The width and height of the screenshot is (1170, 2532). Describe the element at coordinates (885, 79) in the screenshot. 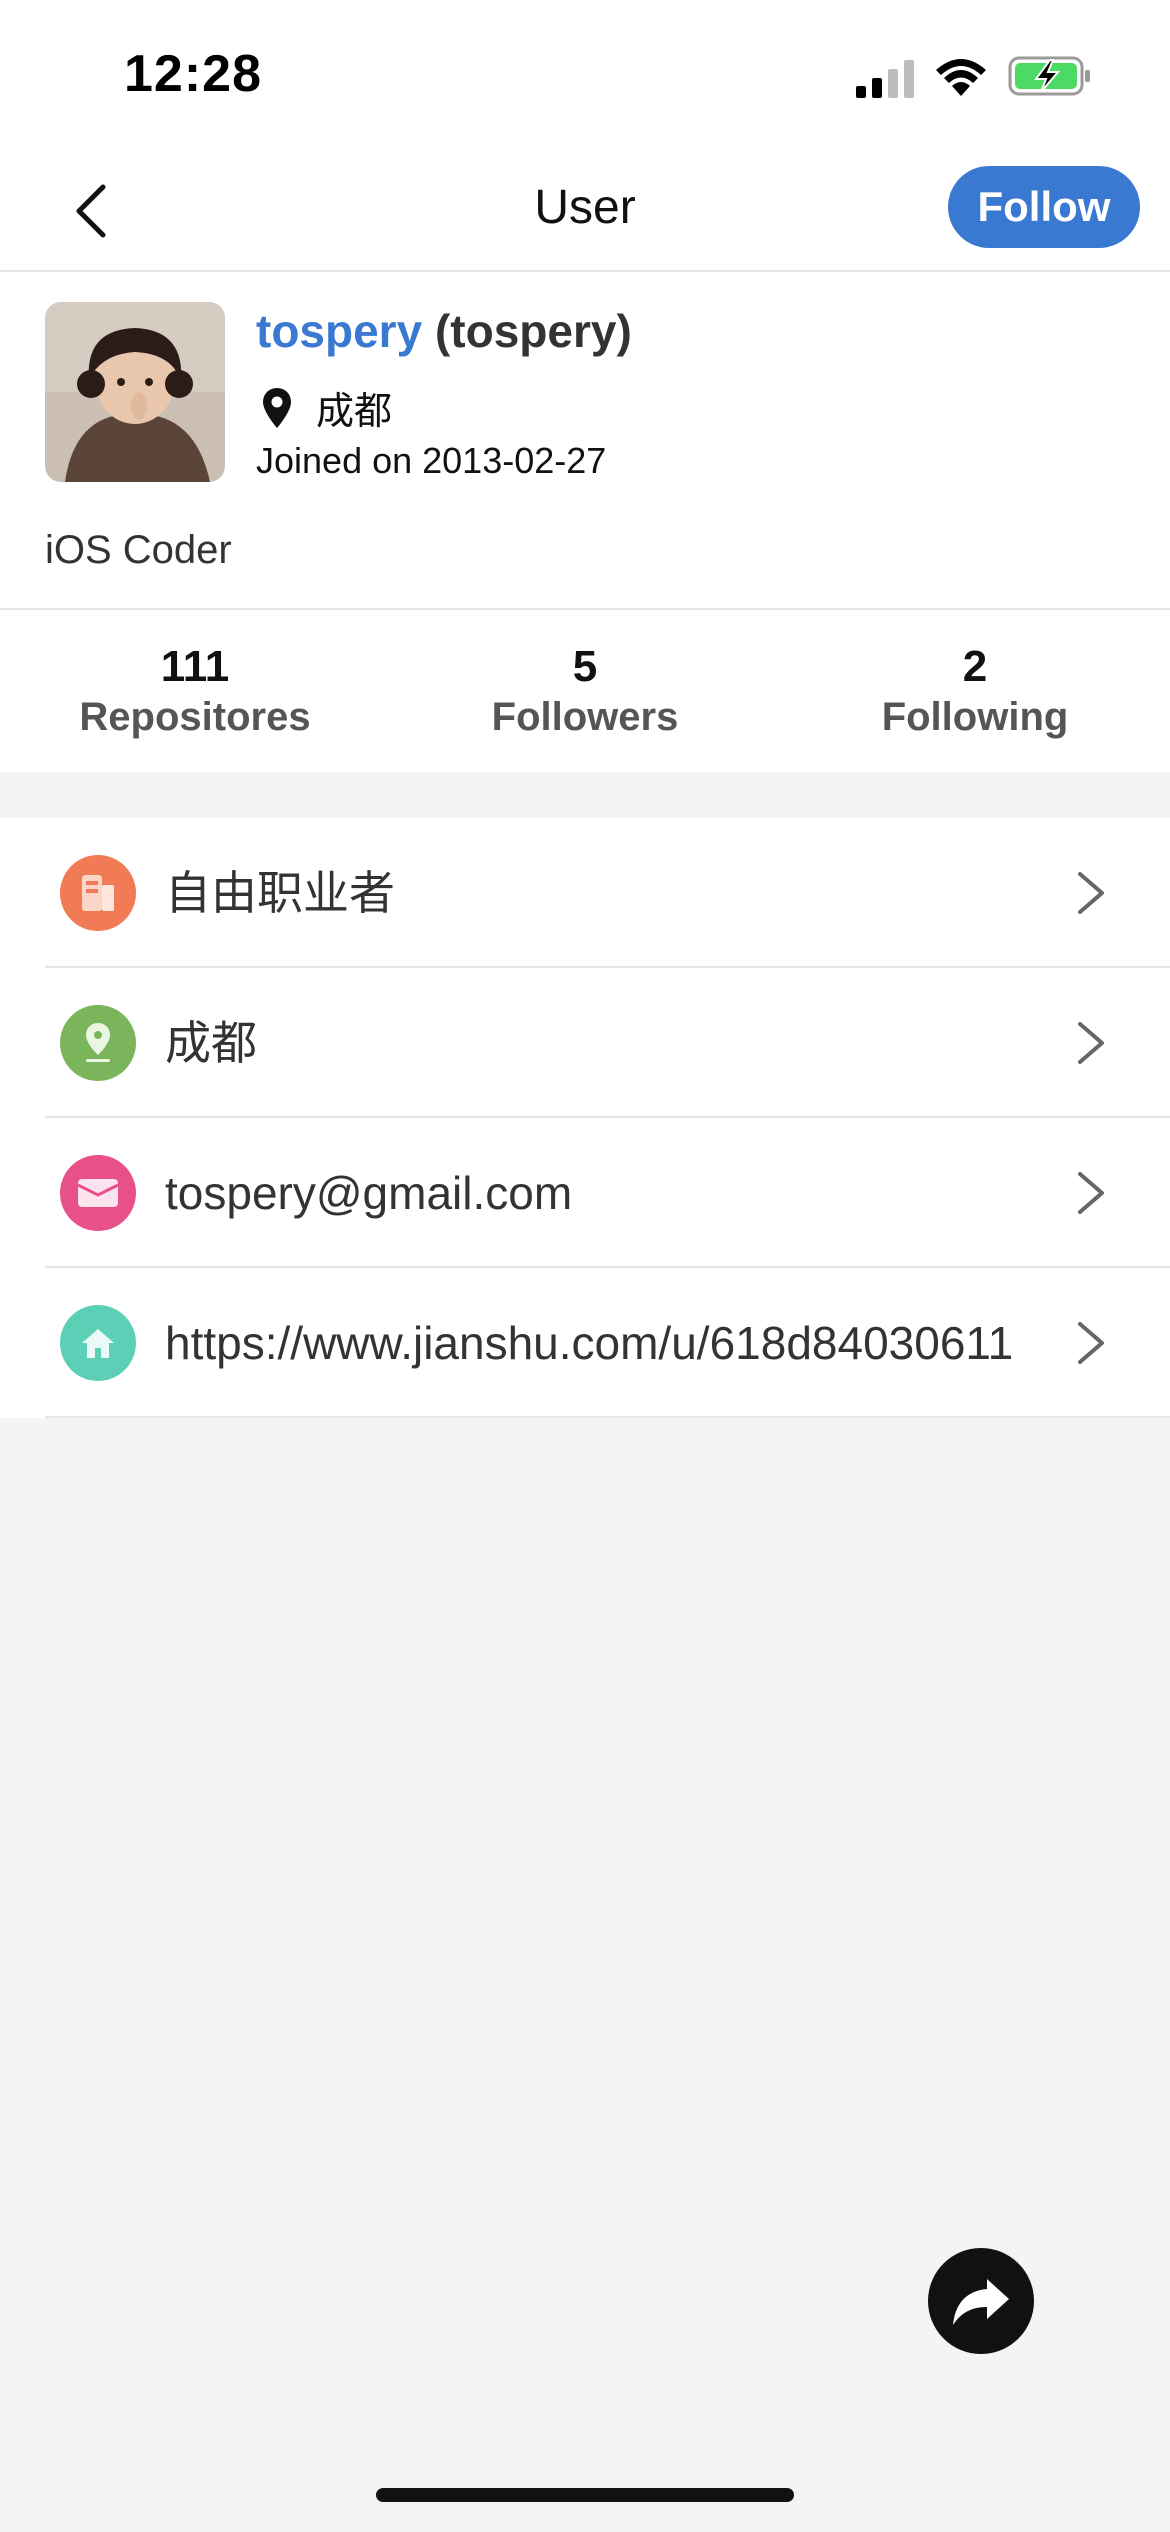

I see `cellular-signal-icon` at that location.